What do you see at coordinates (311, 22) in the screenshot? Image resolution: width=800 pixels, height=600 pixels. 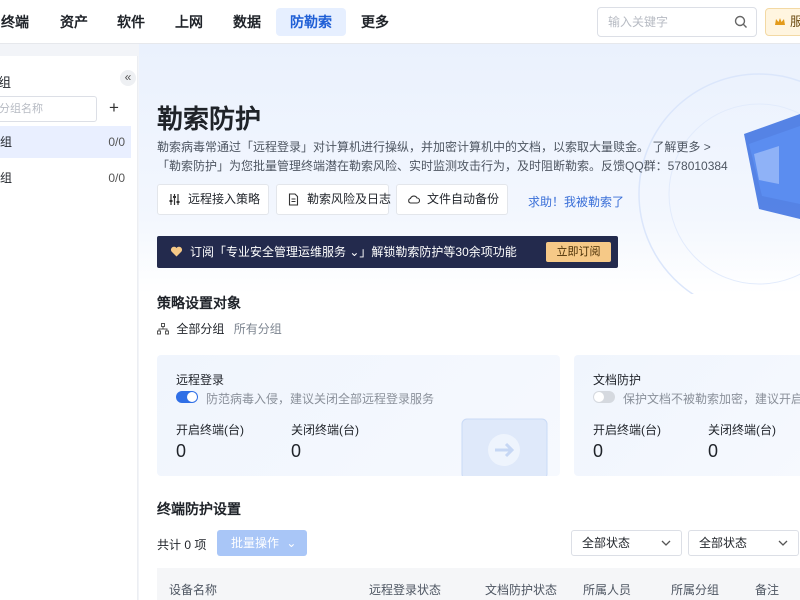 I see `nav-tab-anti-ransomware: 防勒索` at bounding box center [311, 22].